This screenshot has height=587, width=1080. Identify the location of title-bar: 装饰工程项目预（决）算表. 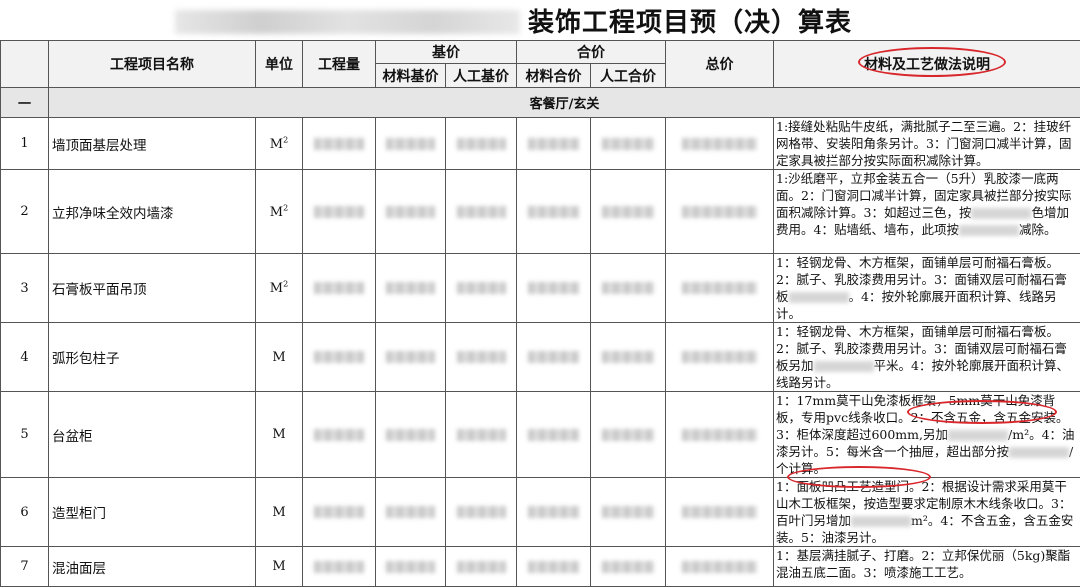
(540, 20).